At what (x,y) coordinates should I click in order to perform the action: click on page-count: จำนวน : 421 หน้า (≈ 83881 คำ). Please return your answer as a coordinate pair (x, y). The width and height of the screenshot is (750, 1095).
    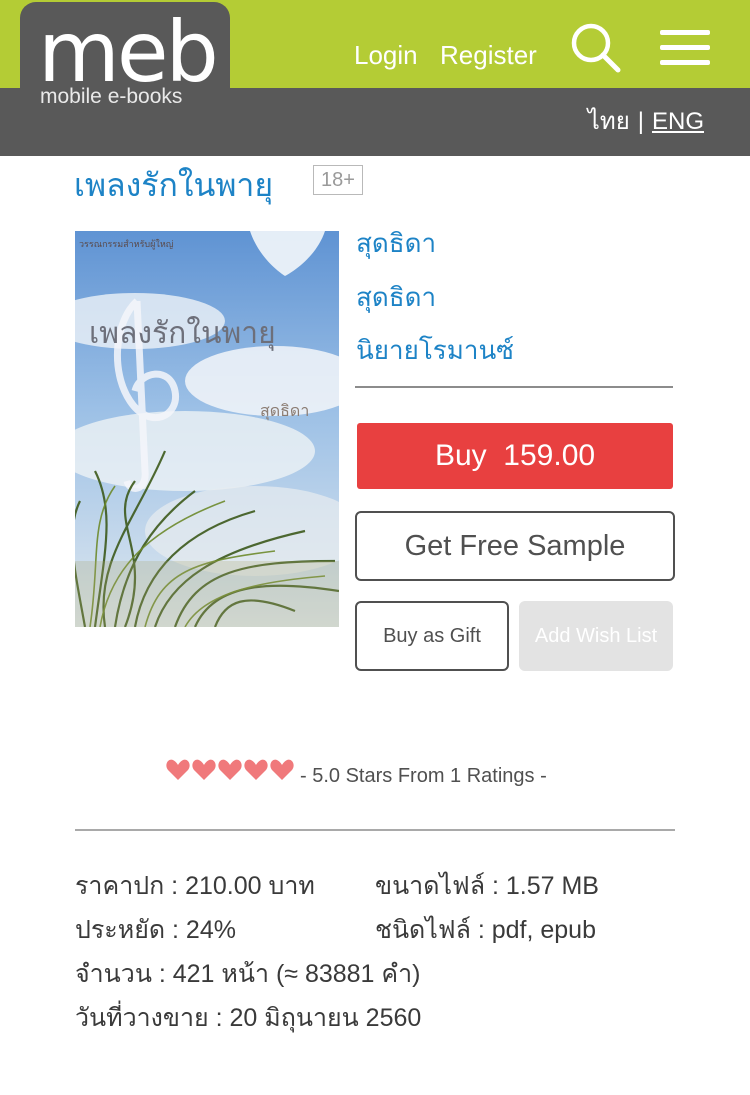
    Looking at the image, I should click on (248, 974).